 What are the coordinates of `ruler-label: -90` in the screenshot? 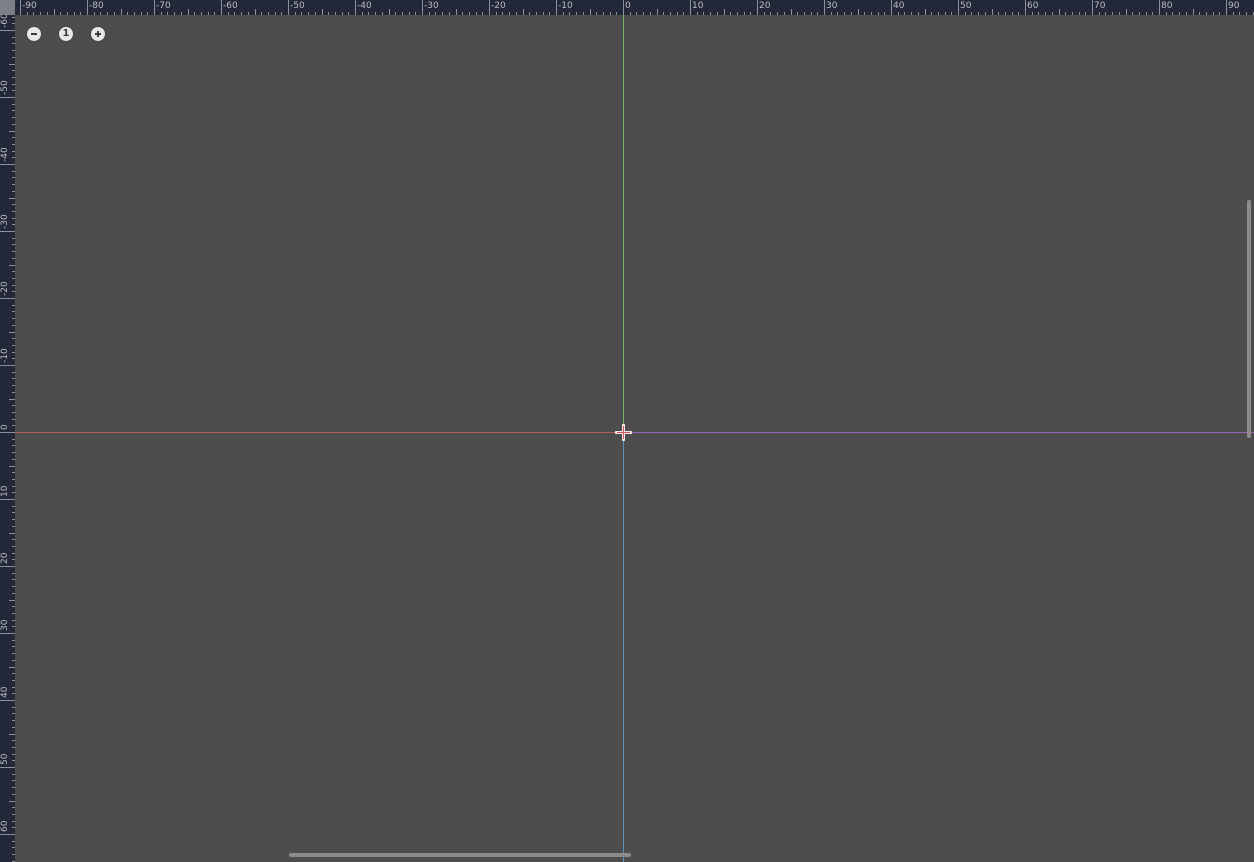 It's located at (29, 6).